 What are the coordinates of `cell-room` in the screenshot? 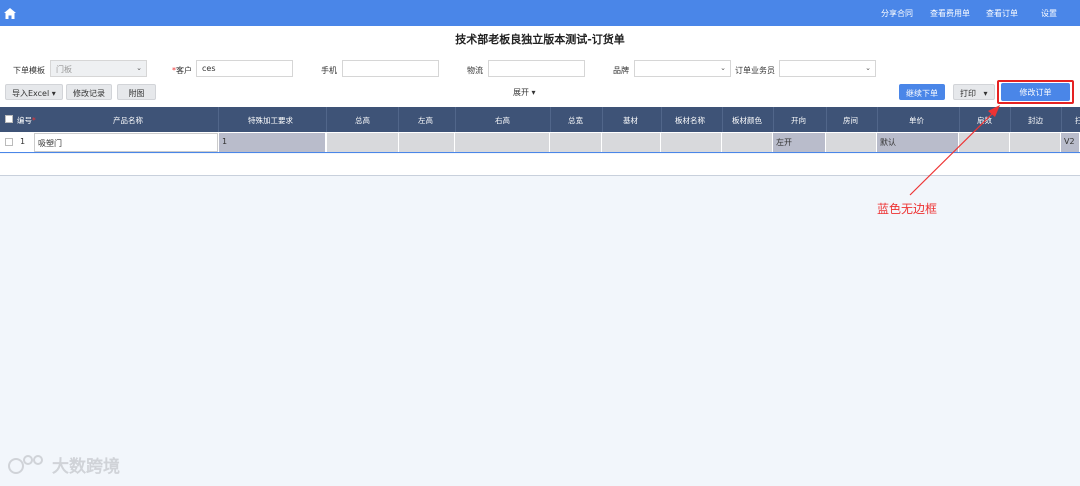 It's located at (851, 142).